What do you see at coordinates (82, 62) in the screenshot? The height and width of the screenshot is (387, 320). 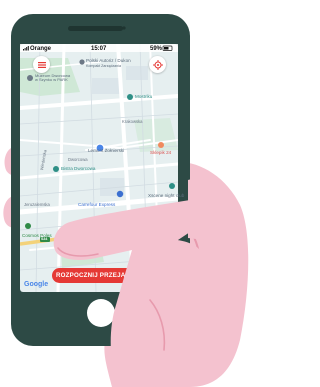 I see `pin-top` at bounding box center [82, 62].